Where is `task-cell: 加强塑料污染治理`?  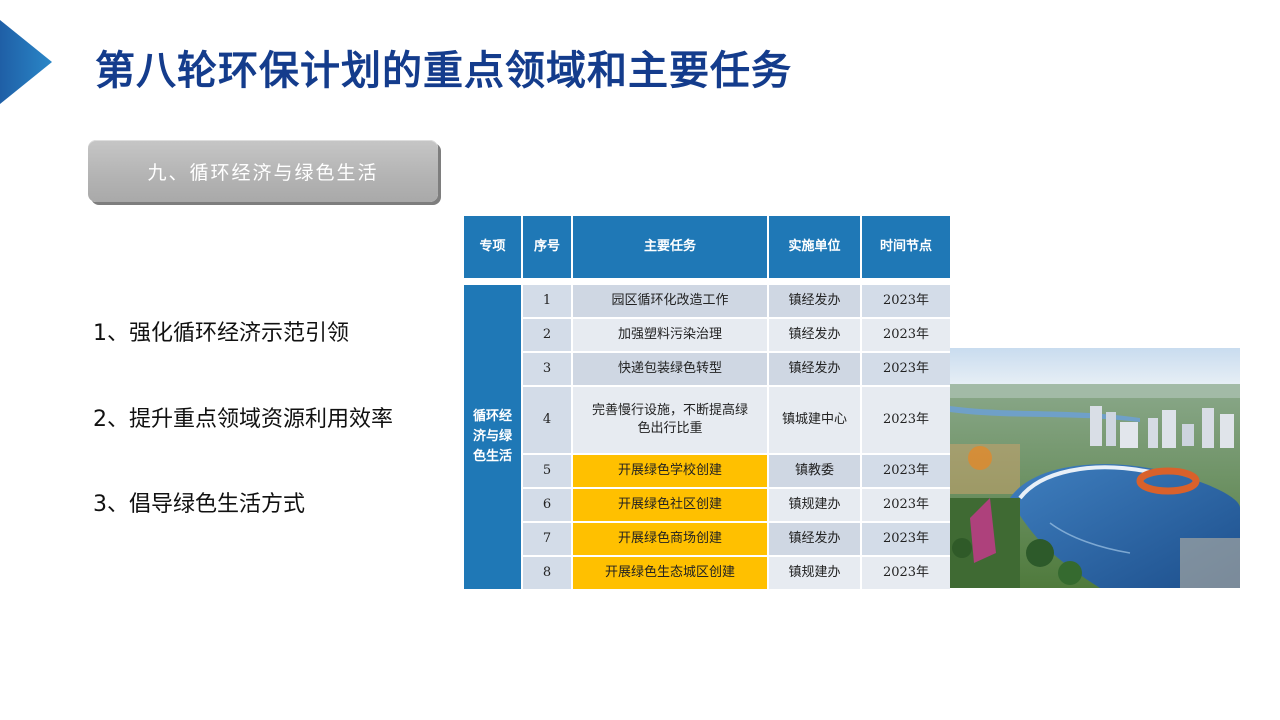 task-cell: 加强塑料污染治理 is located at coordinates (670, 335).